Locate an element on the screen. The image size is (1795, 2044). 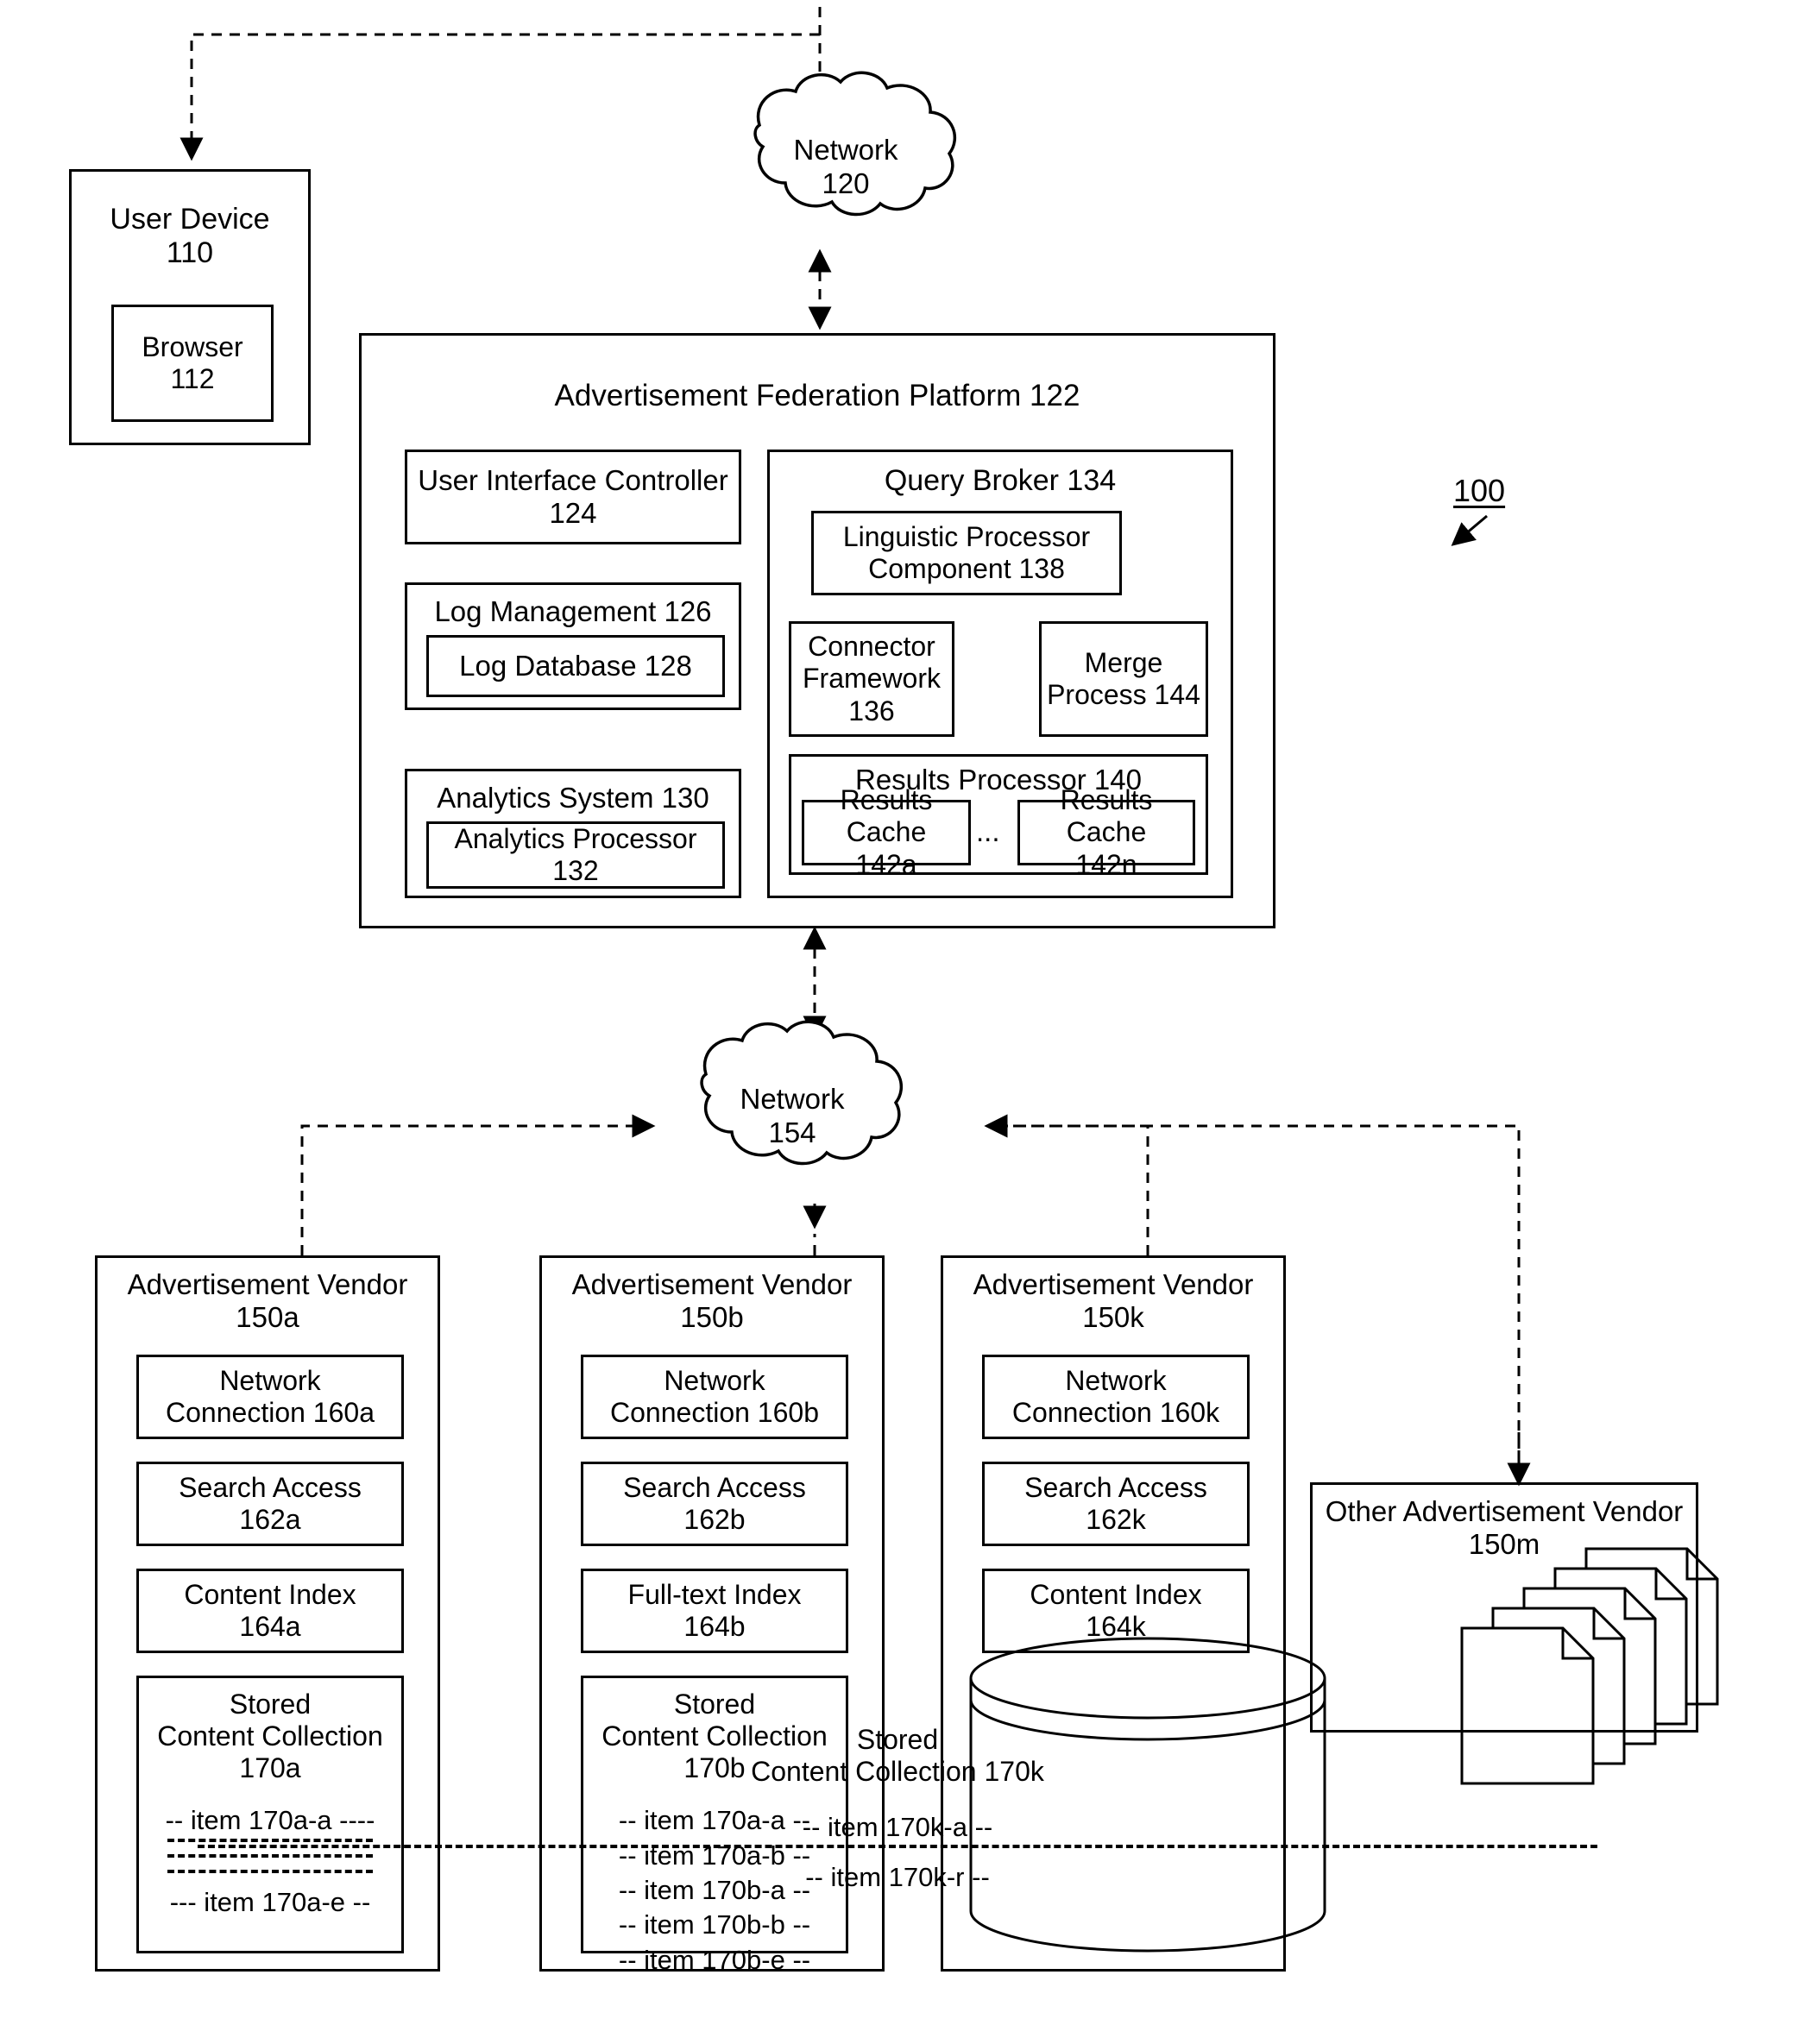
network-connection-160a-box: Network Connection 160a is located at coordinates (270, 1397).